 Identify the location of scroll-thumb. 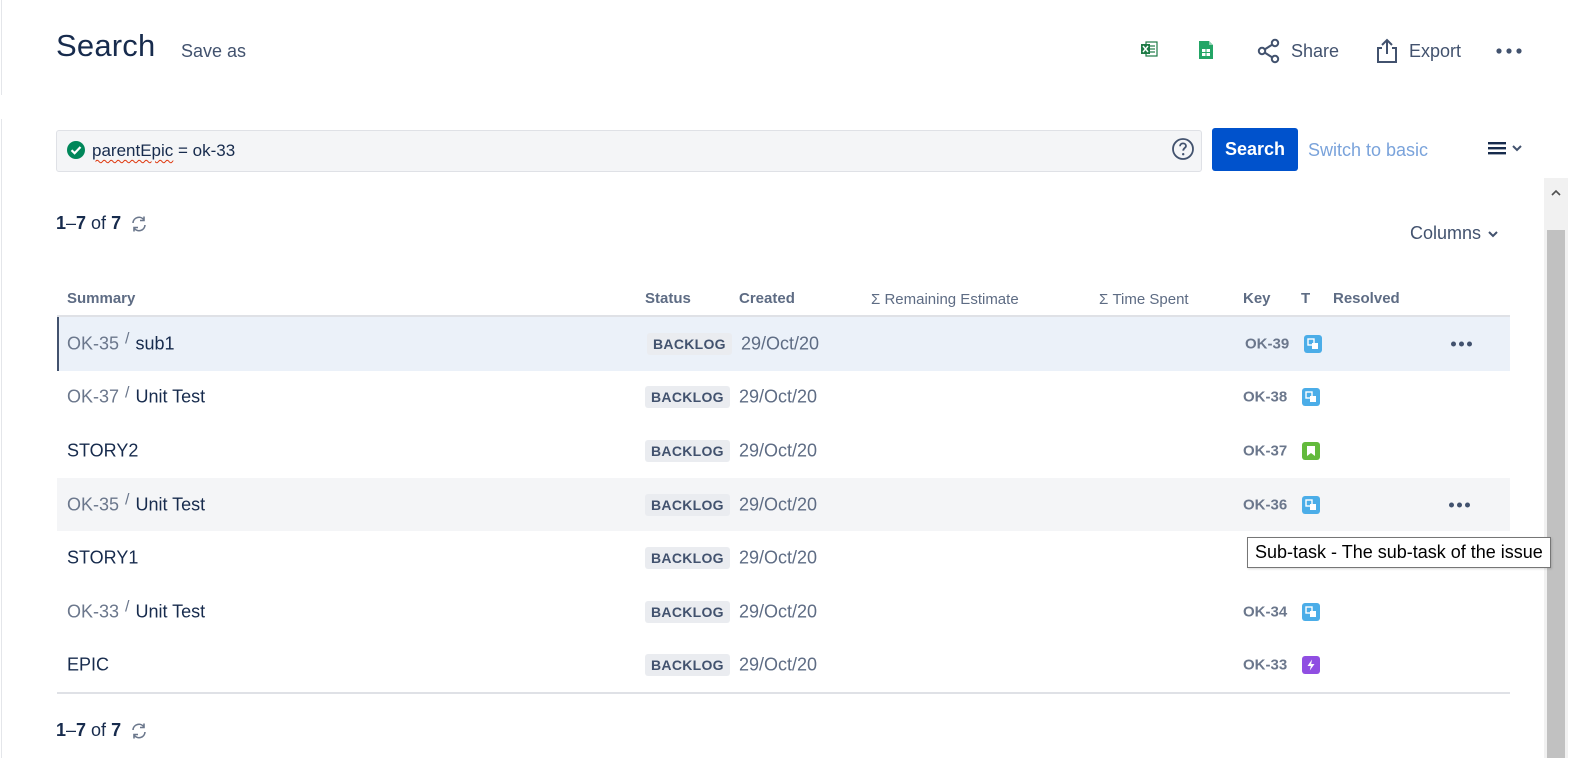
(1556, 494).